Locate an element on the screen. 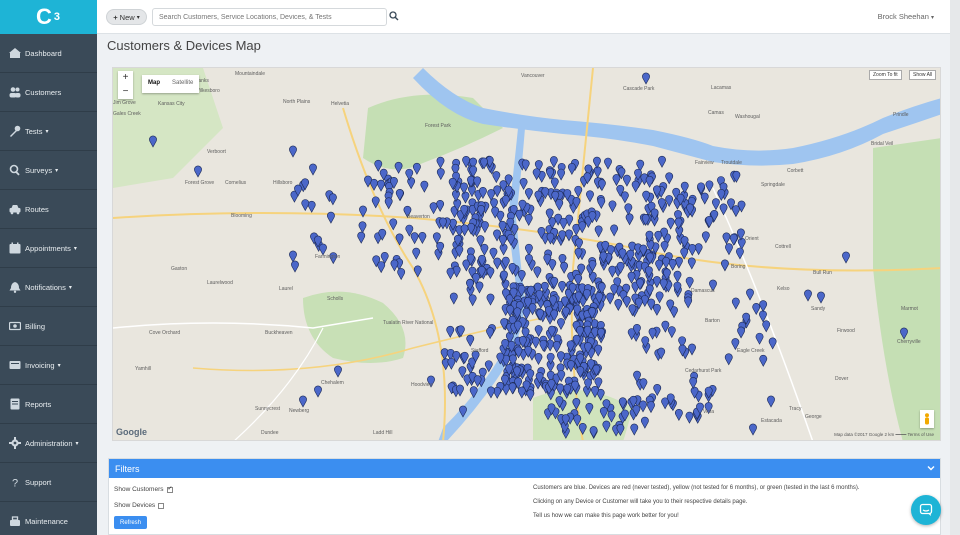  filters-header: Filters is located at coordinates (524, 468).